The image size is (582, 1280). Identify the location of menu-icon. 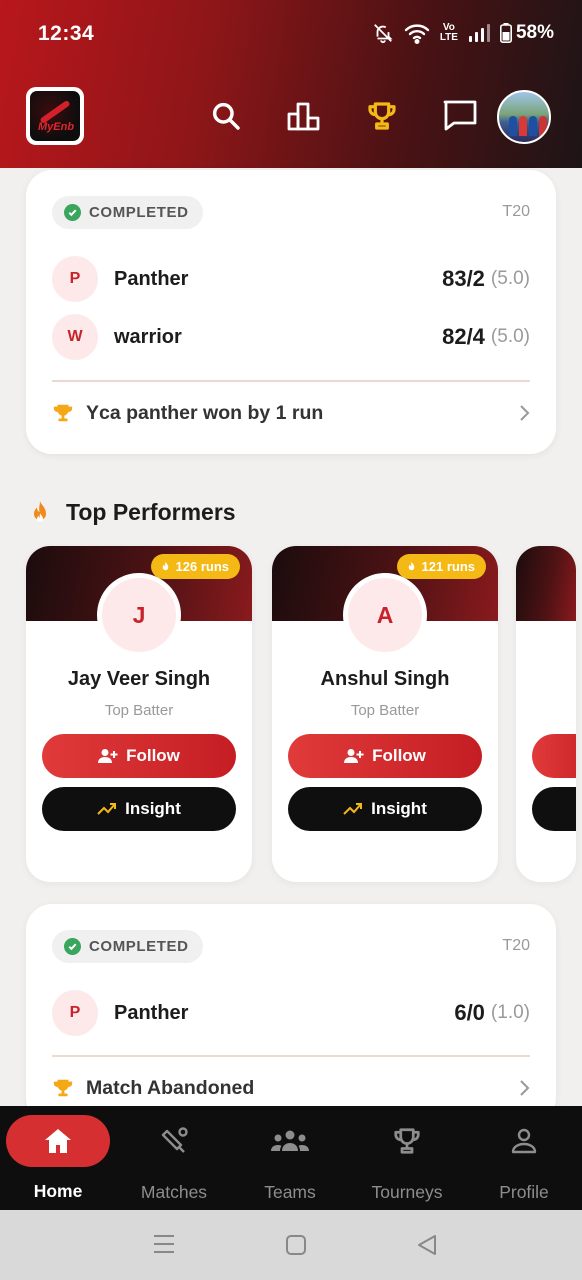
(164, 1244).